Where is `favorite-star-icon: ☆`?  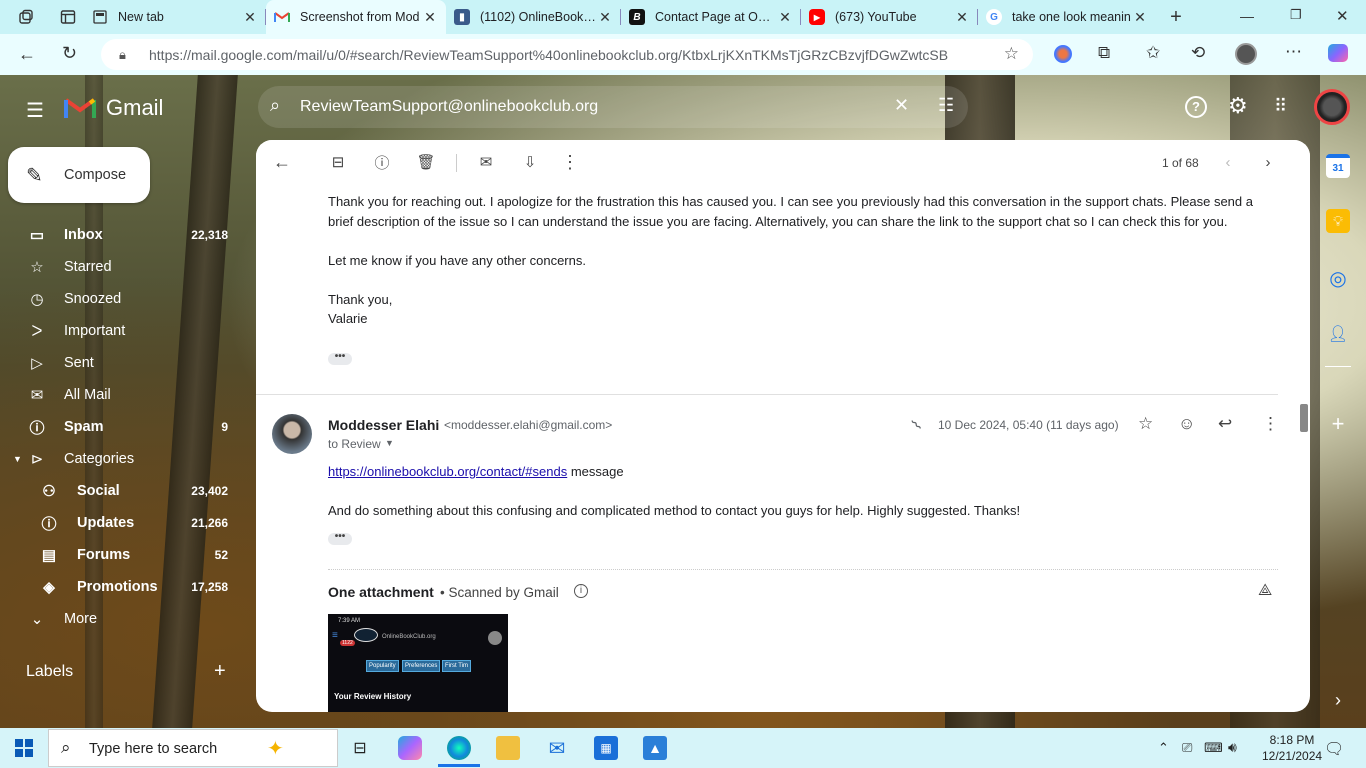
favorite-star-icon: ☆ is located at coordinates (1011, 54).